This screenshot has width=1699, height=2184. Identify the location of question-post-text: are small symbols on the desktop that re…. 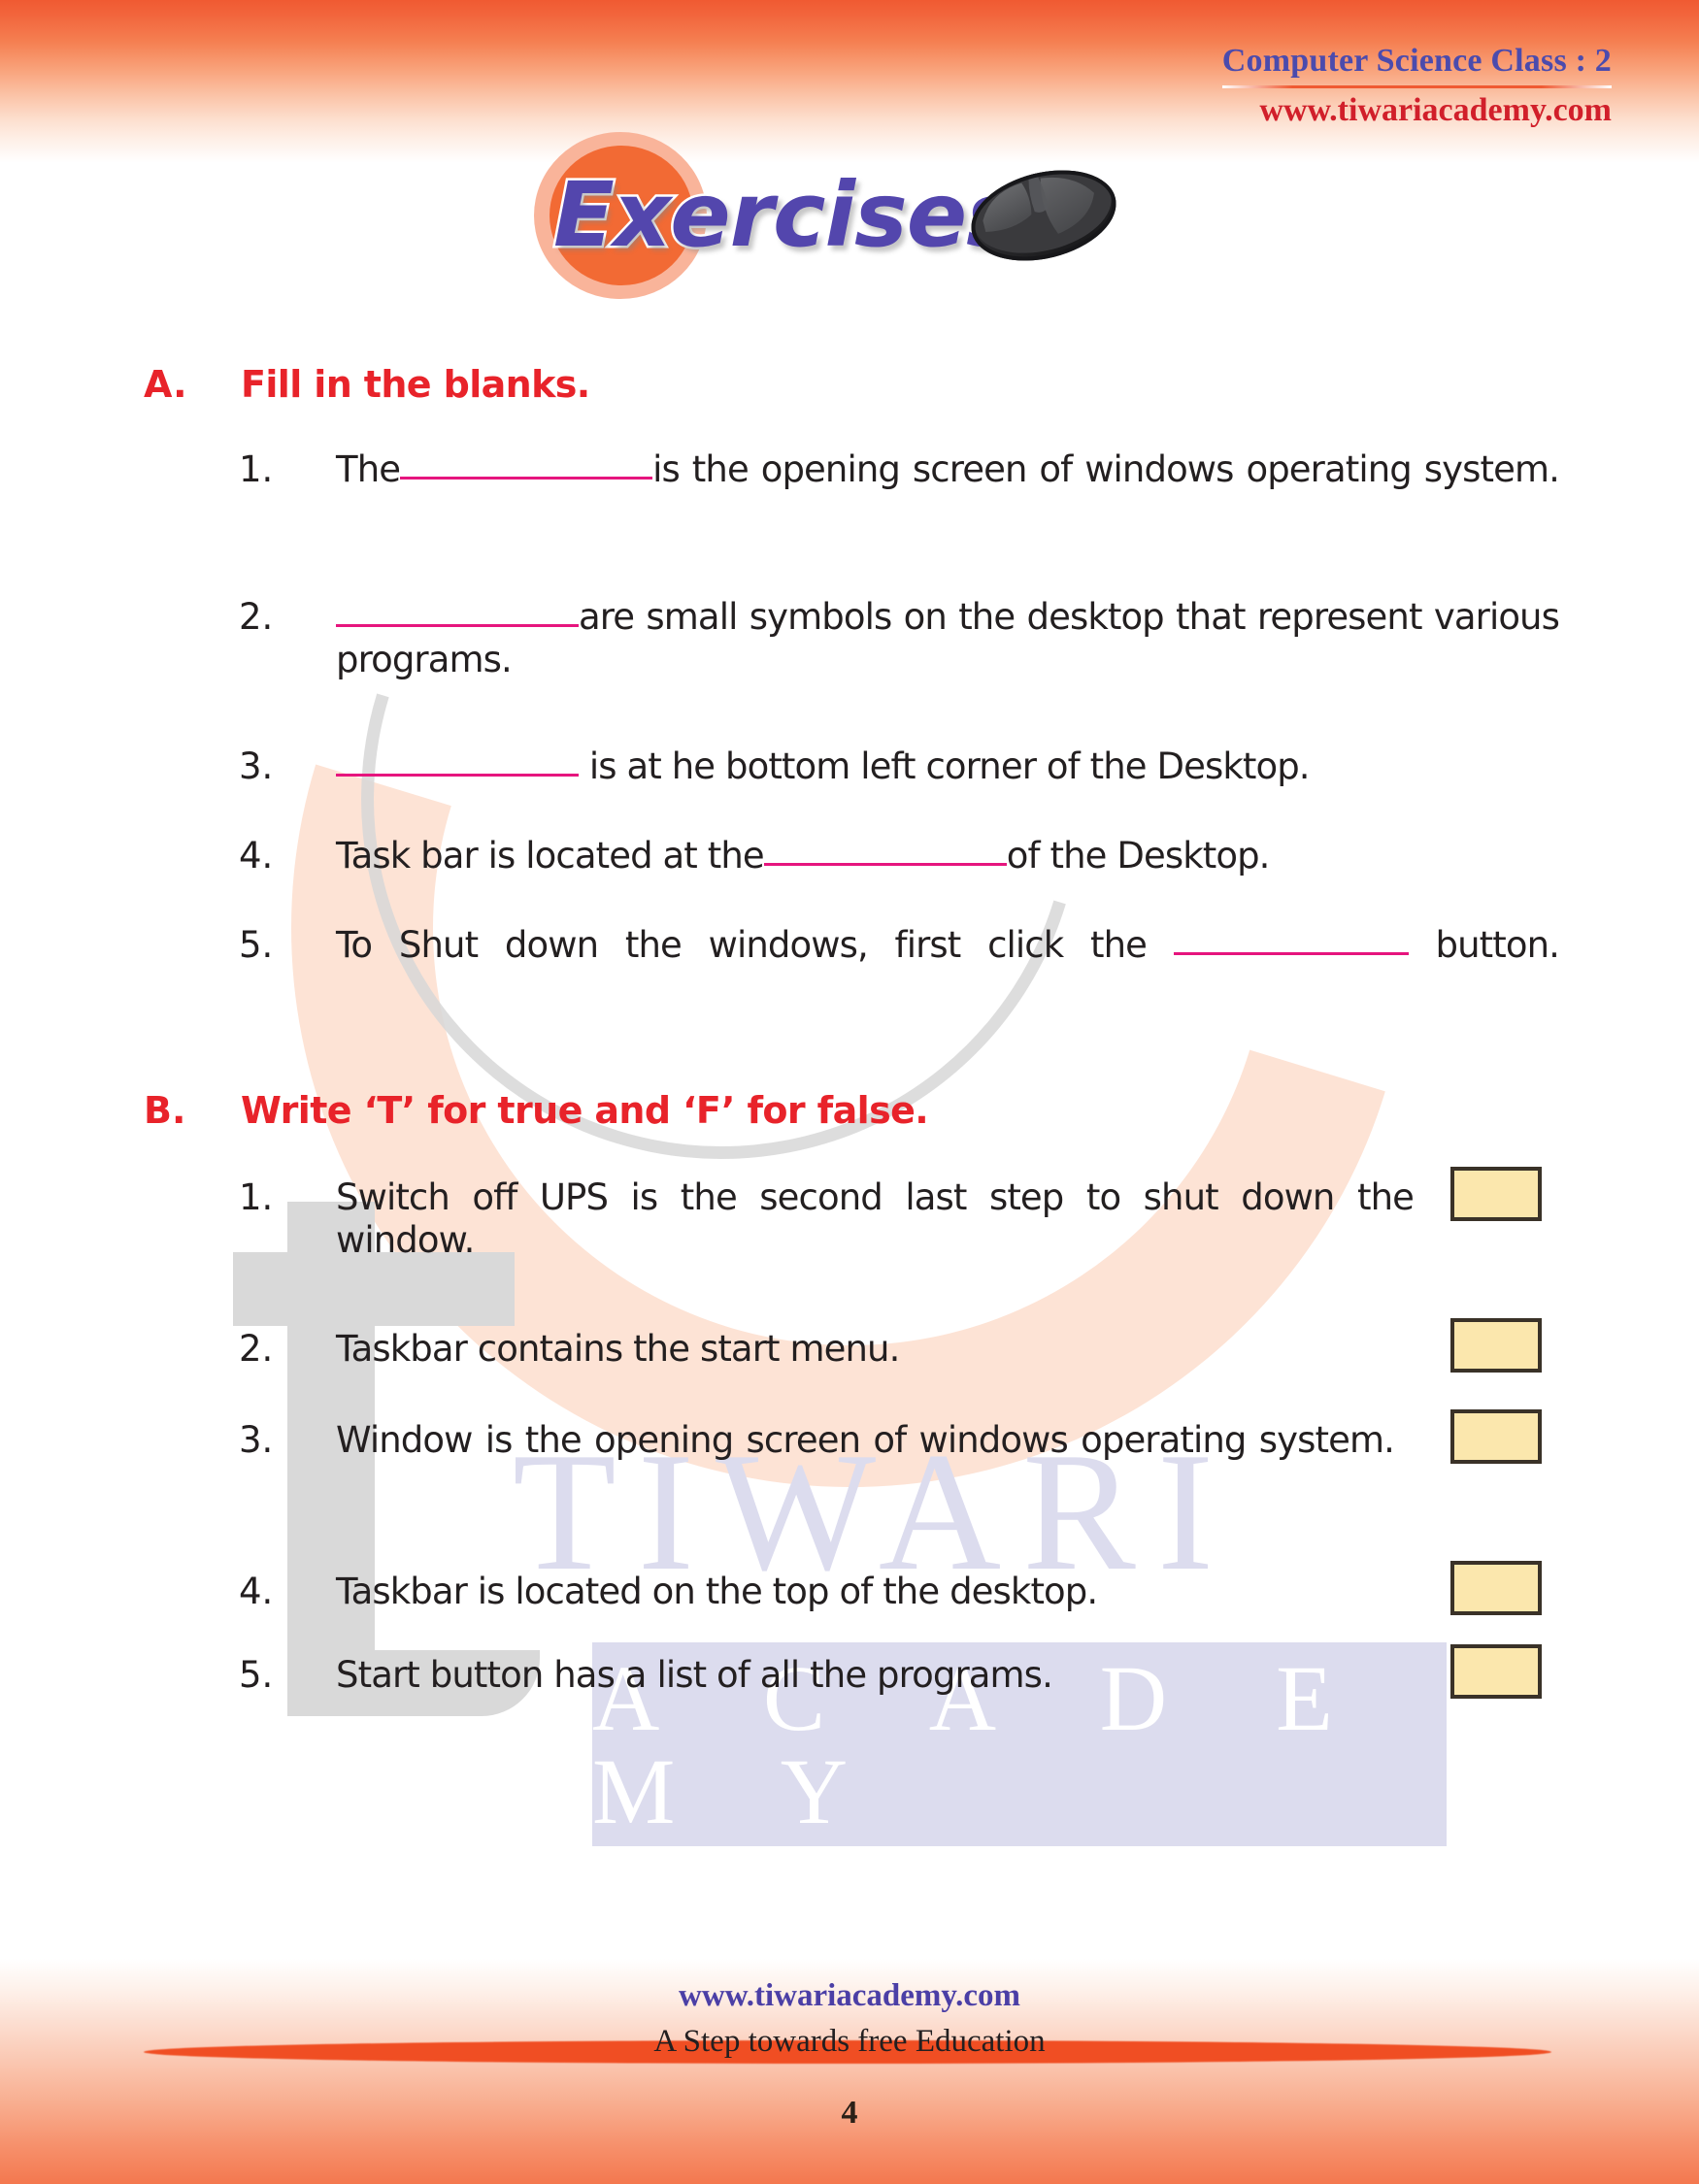
(948, 638).